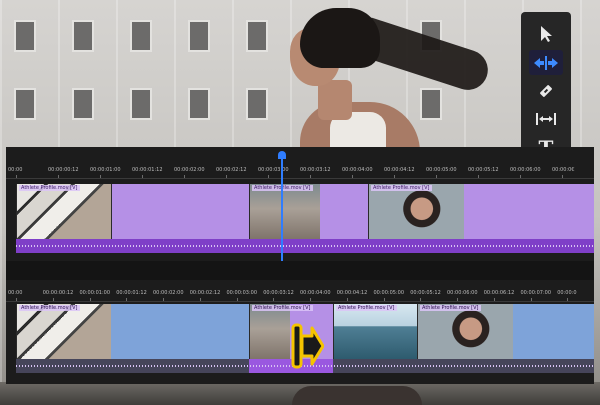 This screenshot has width=600, height=405. I want to click on ruler-timecode: 00:00:07:00, so click(536, 293).